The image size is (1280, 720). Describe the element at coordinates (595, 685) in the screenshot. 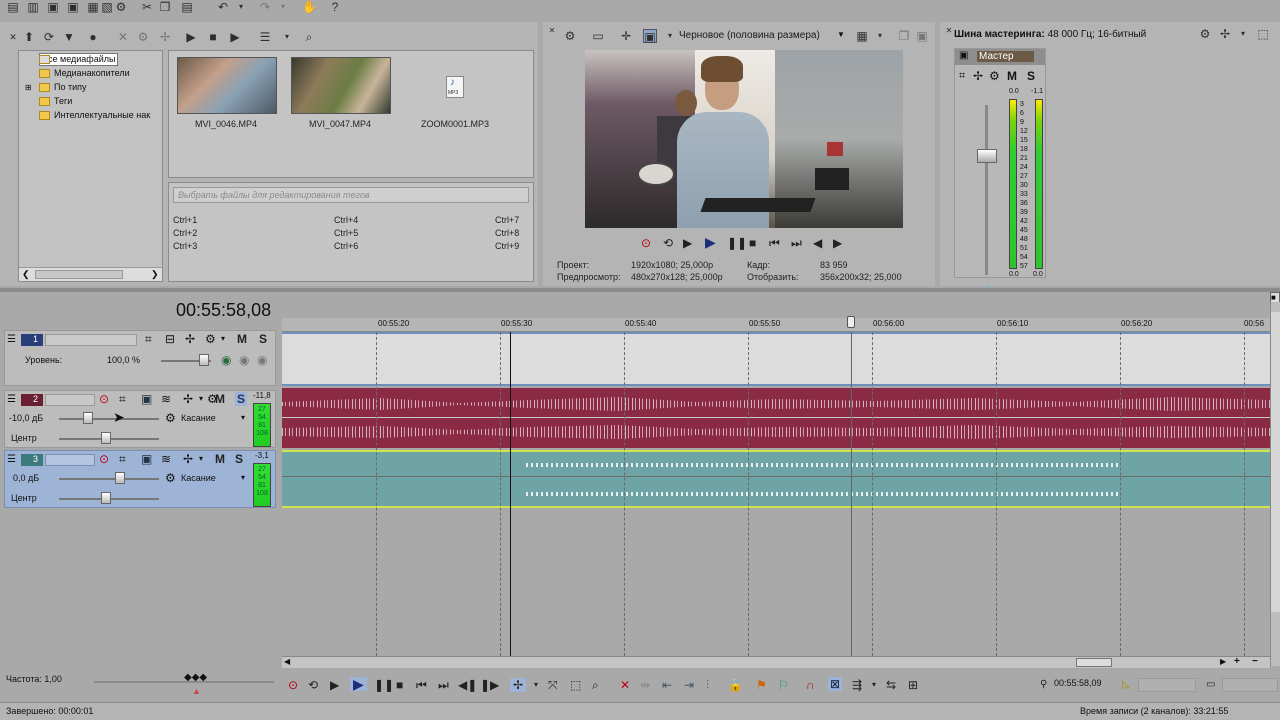

I see `zoom-tool-icon: ⌕` at that location.